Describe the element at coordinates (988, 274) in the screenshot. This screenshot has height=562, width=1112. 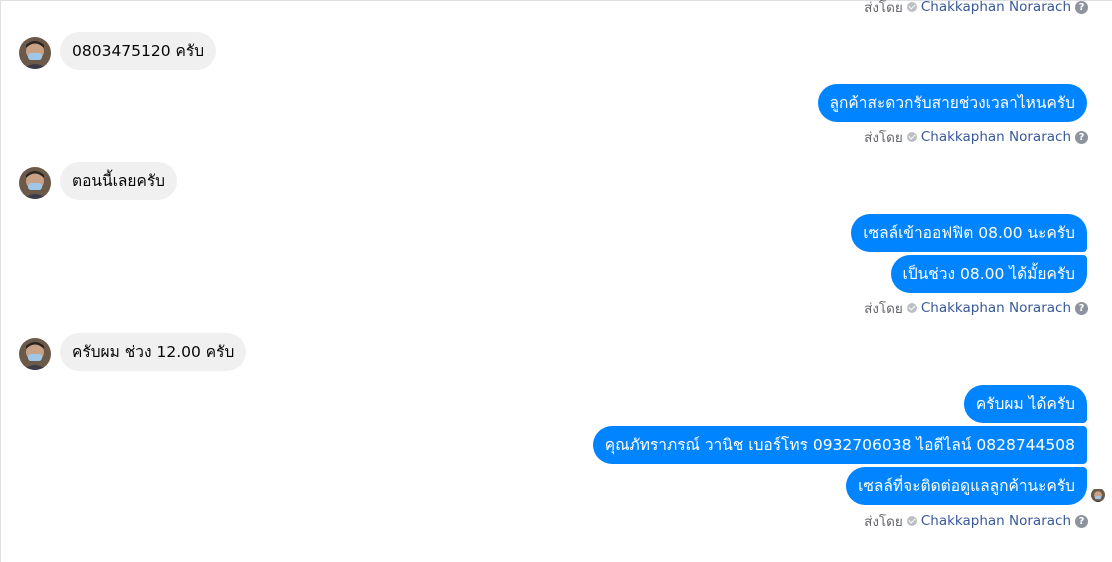
I see `outgoing-message: เป็นช่วง 08.00 ได้มั้ยครับ` at that location.